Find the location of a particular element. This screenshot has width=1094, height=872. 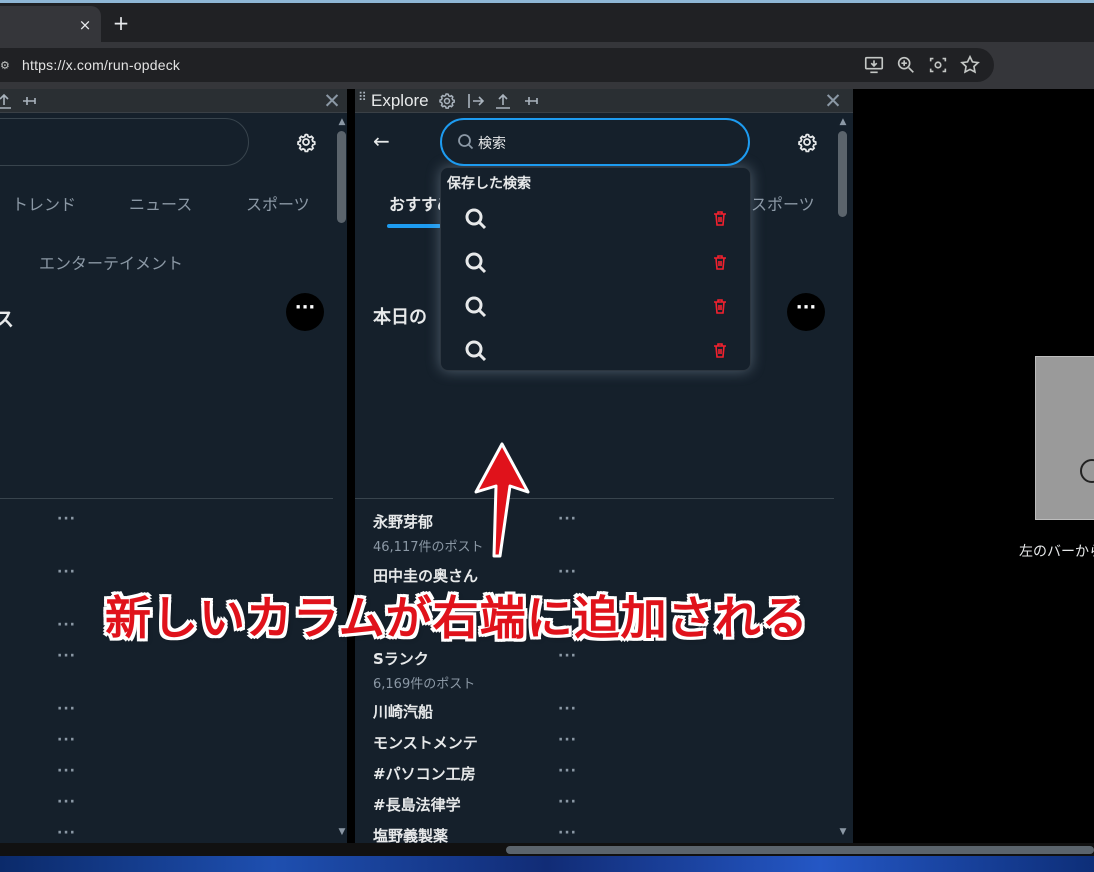

trend-count: 6,169件のポスト is located at coordinates (424, 684).